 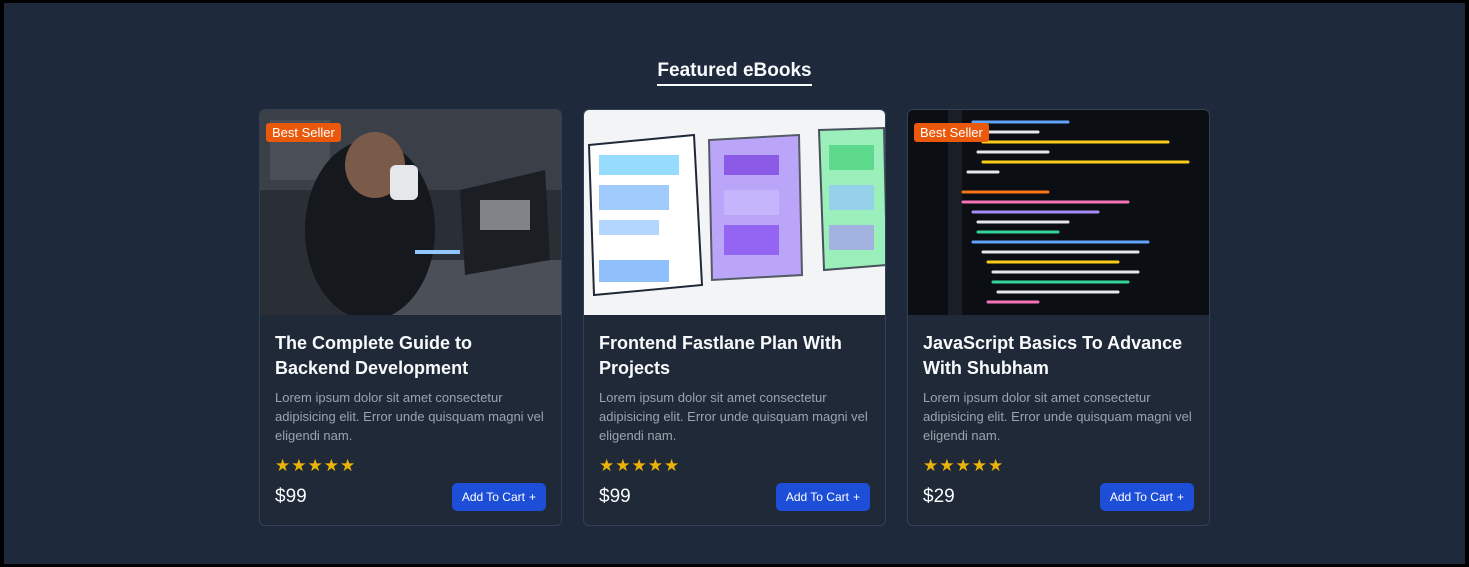 I want to click on section-title: Featured eBooks, so click(x=734, y=73).